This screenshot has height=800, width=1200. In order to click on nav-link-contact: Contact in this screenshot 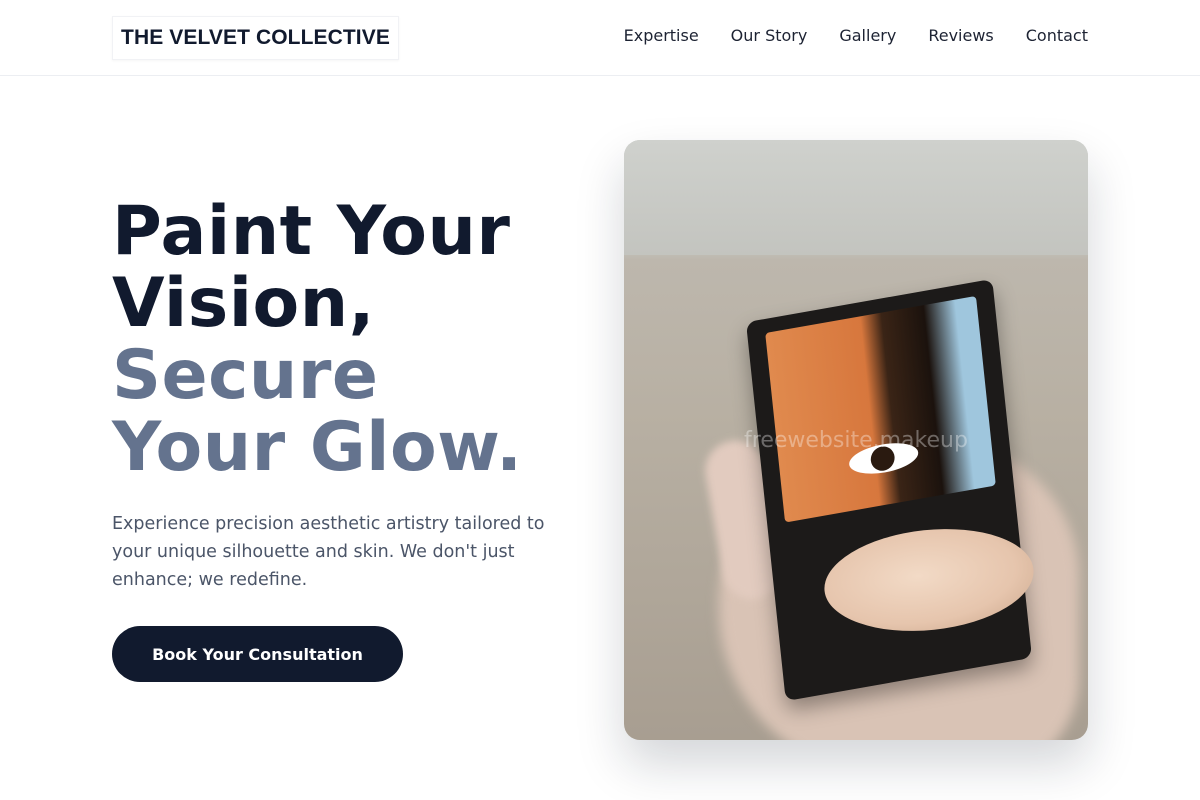, I will do `click(1057, 36)`.